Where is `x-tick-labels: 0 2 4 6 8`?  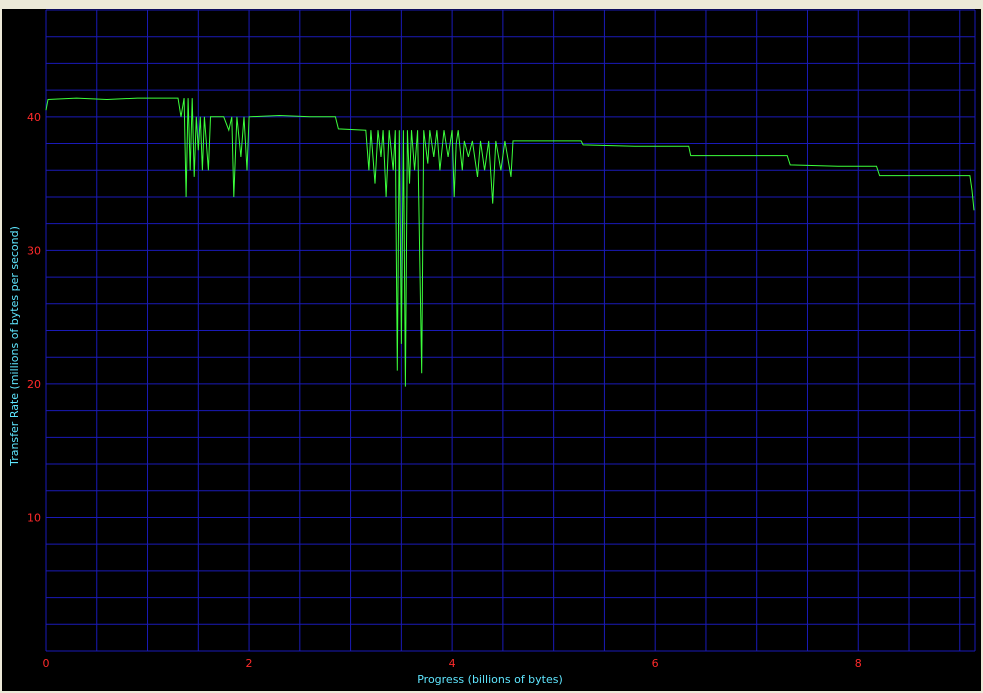 x-tick-labels: 0 2 4 6 8 is located at coordinates (452, 663).